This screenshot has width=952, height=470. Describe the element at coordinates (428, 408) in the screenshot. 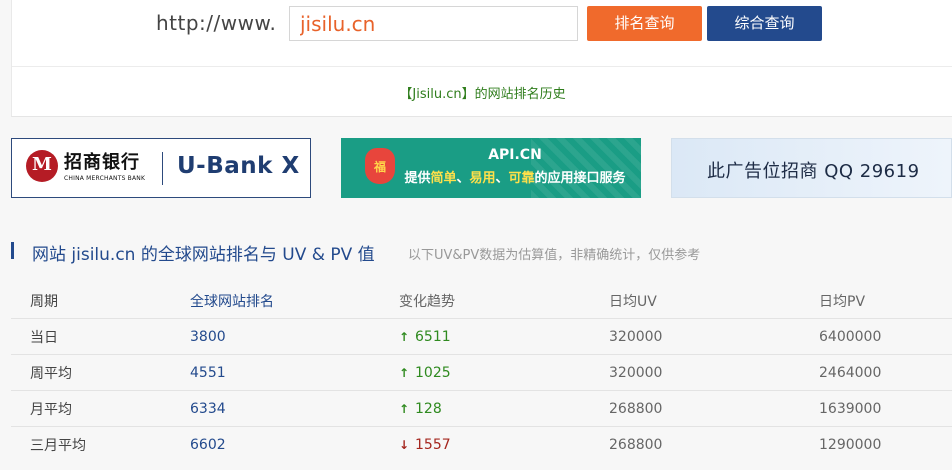

I see `trend-value: 128` at that location.